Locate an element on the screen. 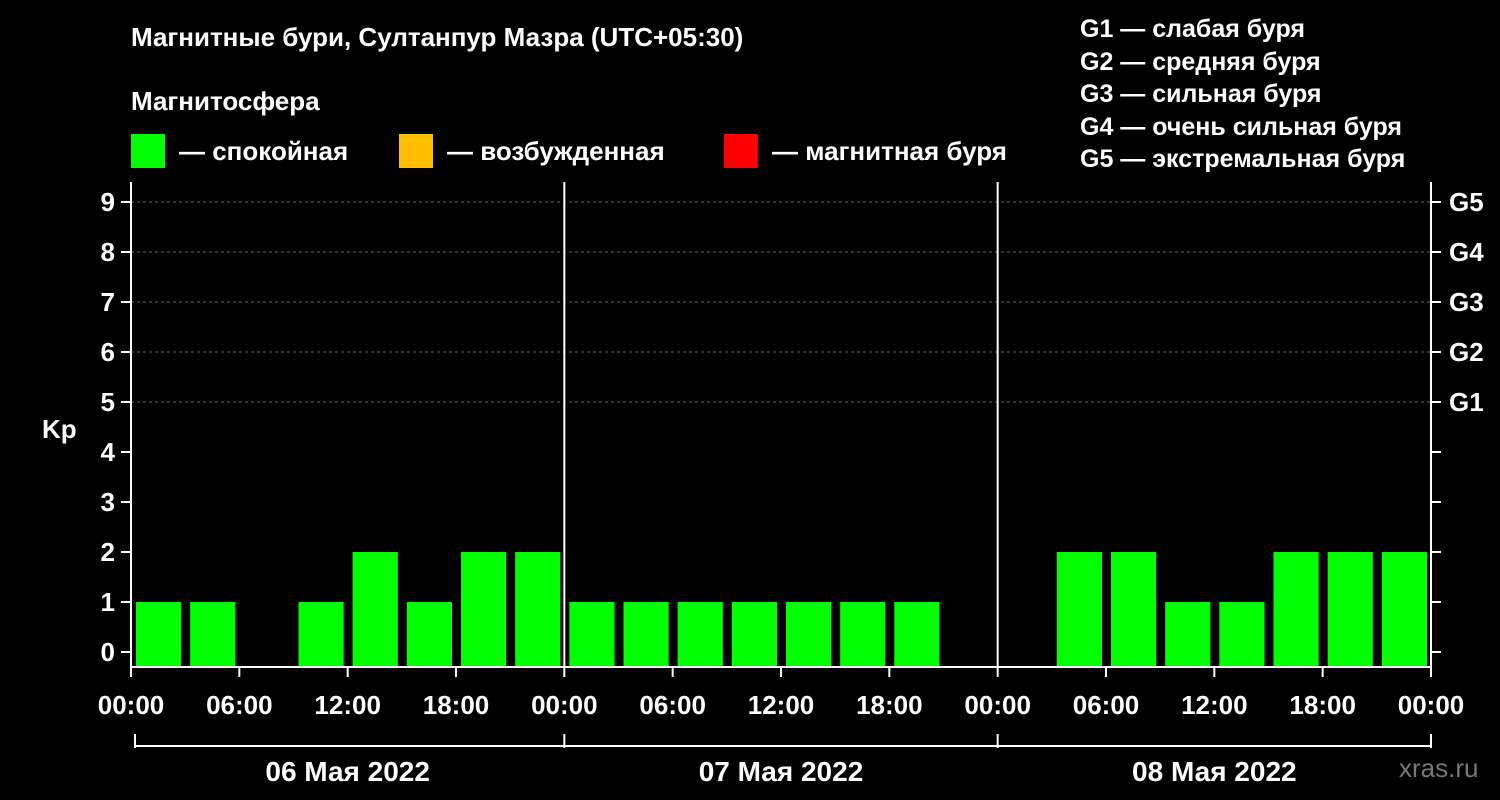  g-level-label-g4: G4 is located at coordinates (1466, 252).